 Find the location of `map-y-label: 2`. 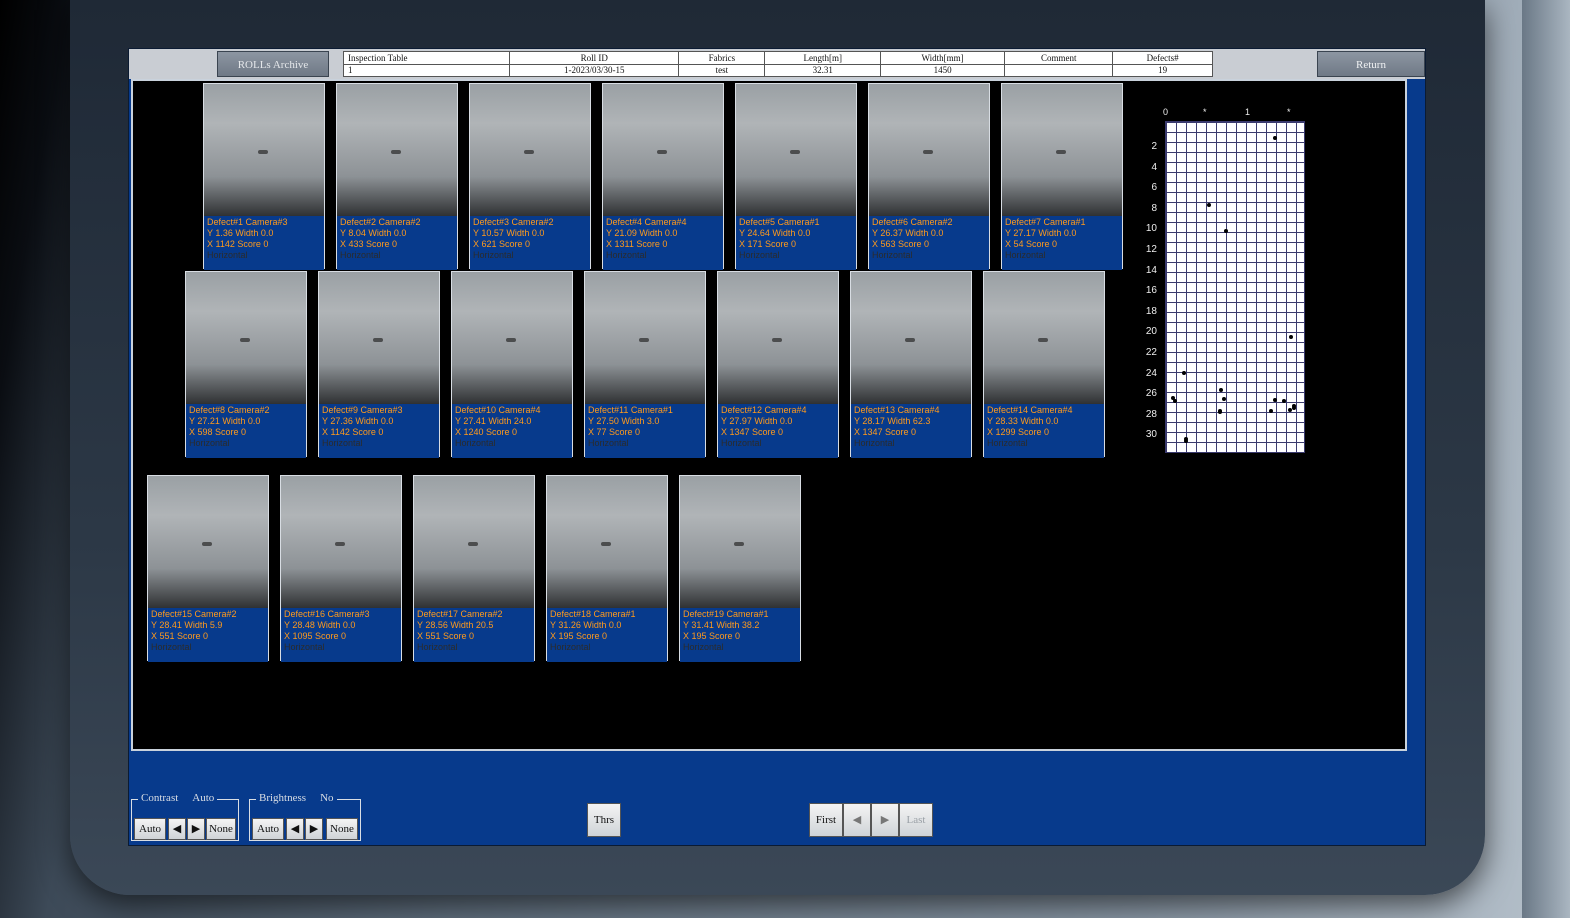

map-y-label: 2 is located at coordinates (1154, 146).